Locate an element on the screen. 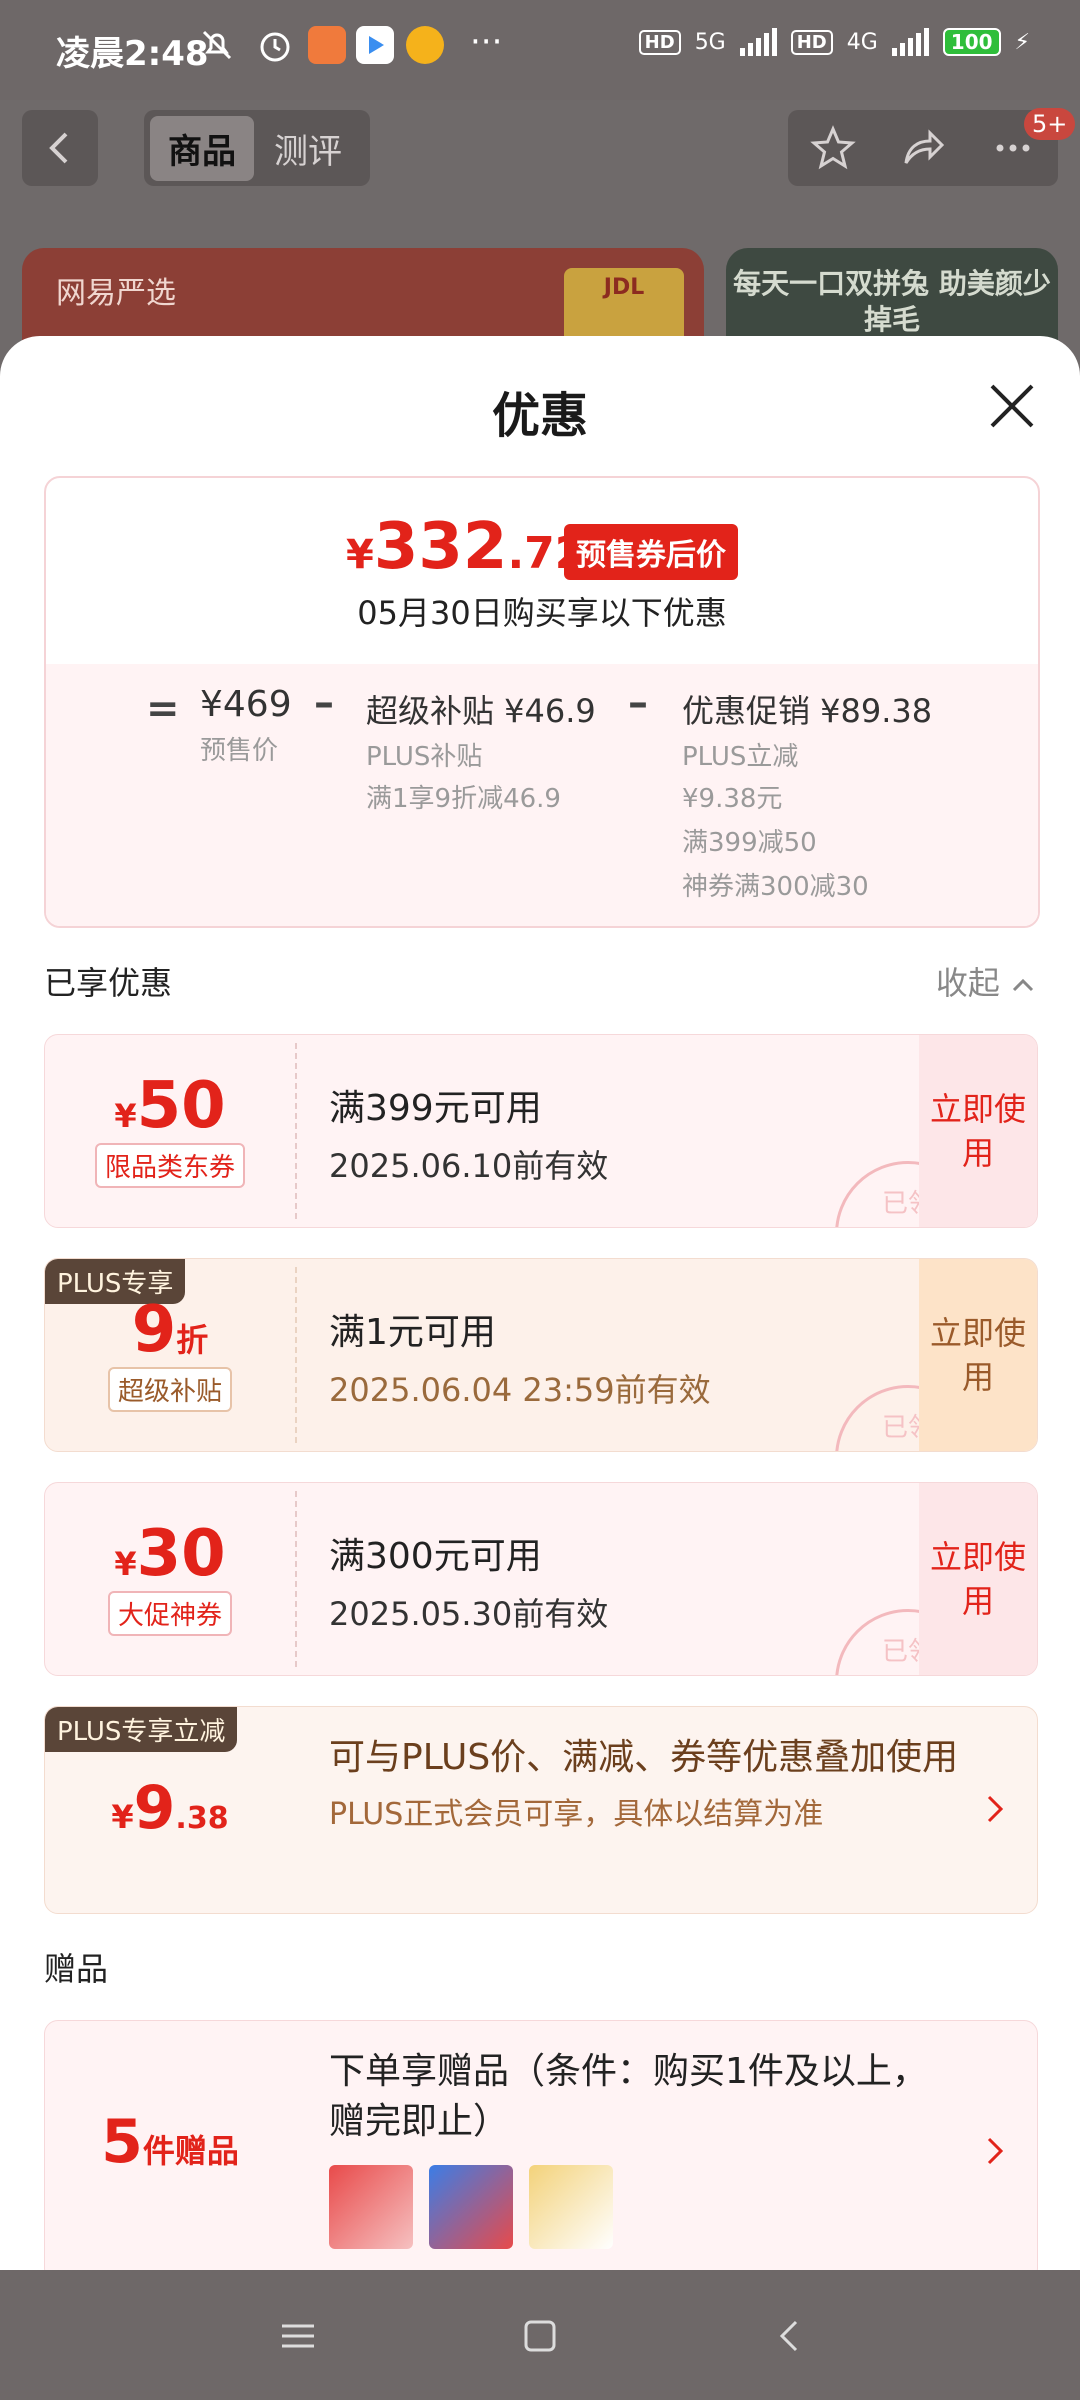  plus-reduce-amount: ¥9.38 is located at coordinates (170, 1808).